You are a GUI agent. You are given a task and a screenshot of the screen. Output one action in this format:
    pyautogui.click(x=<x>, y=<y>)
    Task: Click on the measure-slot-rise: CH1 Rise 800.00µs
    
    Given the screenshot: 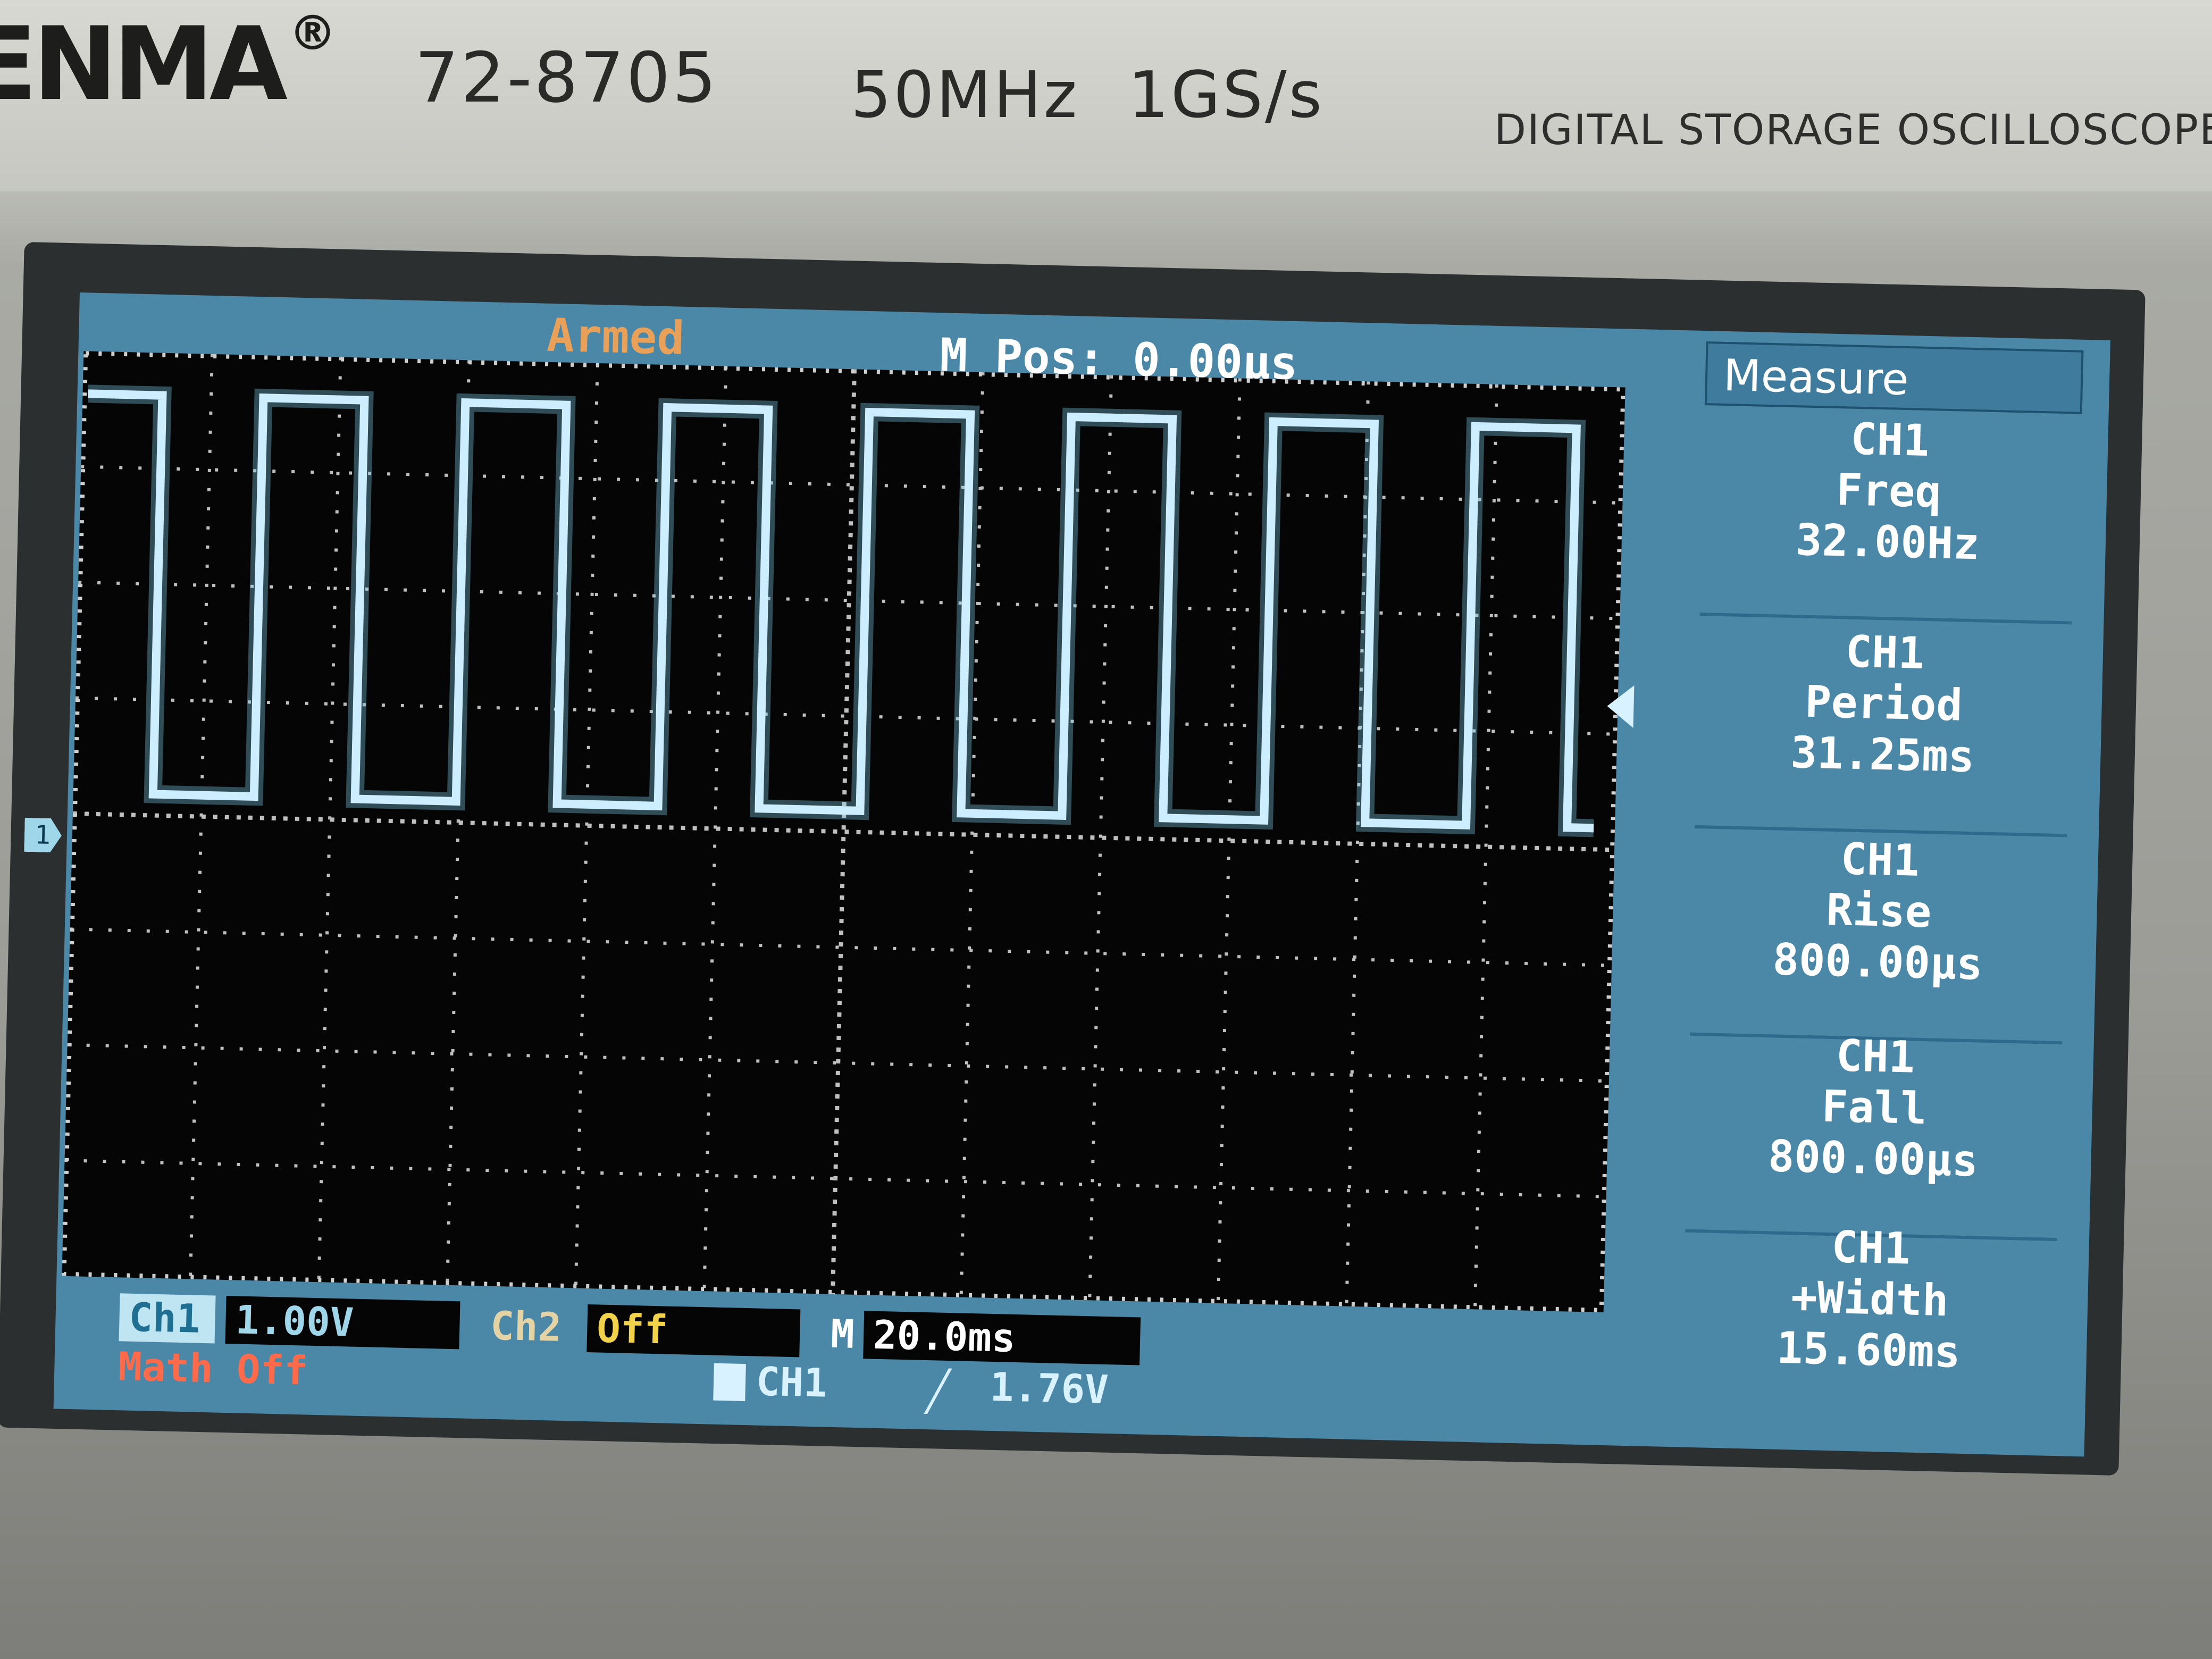 What is the action you would take?
    pyautogui.click(x=1878, y=937)
    